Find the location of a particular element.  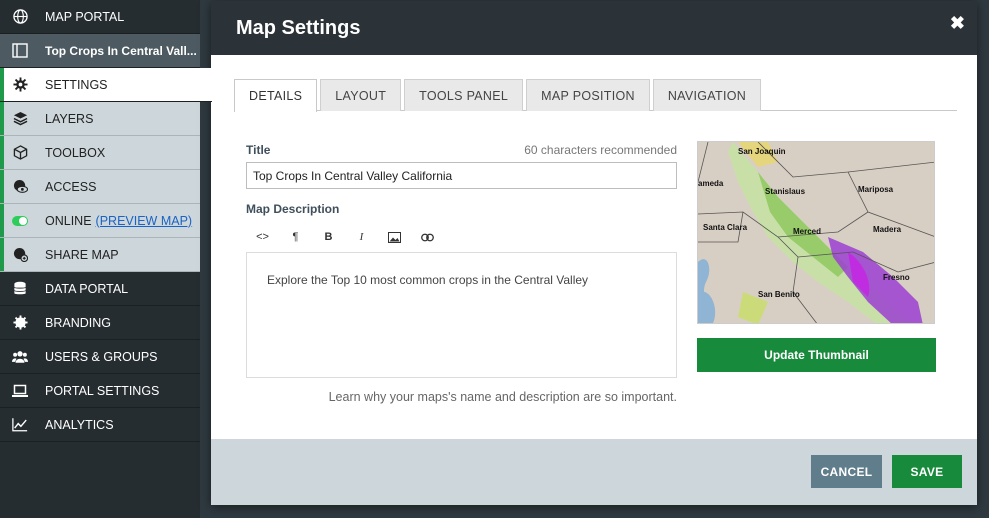

link-icon is located at coordinates (427, 237).